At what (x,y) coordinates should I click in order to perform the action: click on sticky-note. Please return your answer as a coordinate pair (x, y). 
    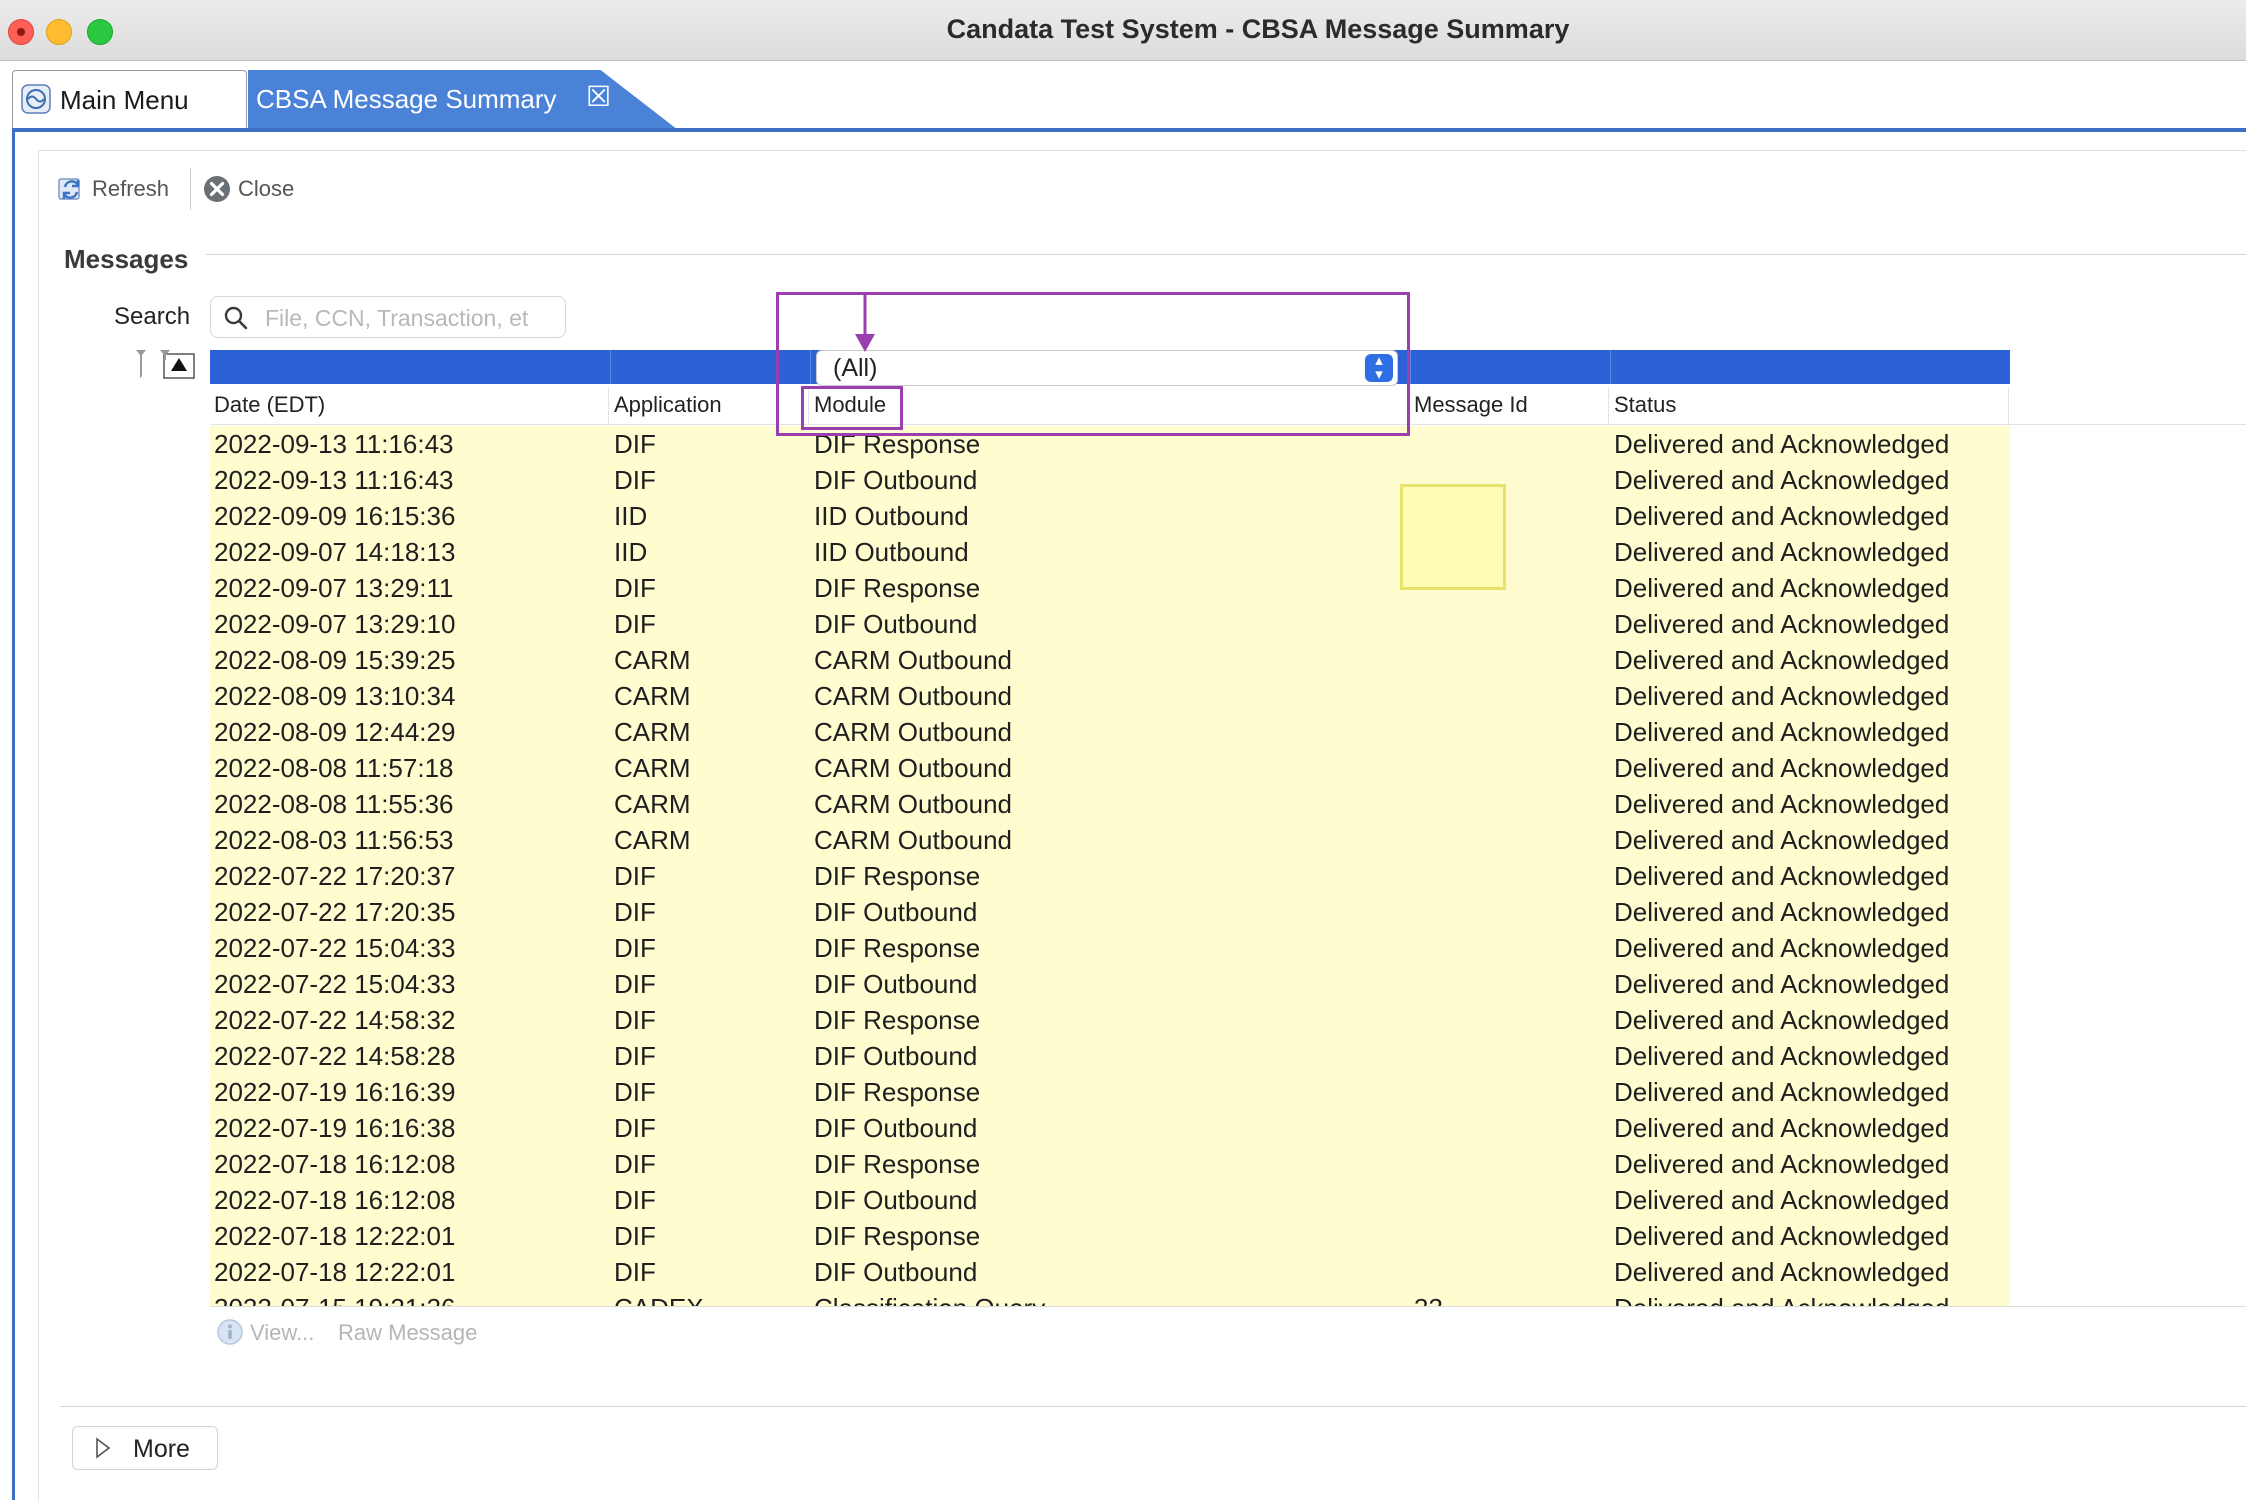
    Looking at the image, I should click on (1453, 537).